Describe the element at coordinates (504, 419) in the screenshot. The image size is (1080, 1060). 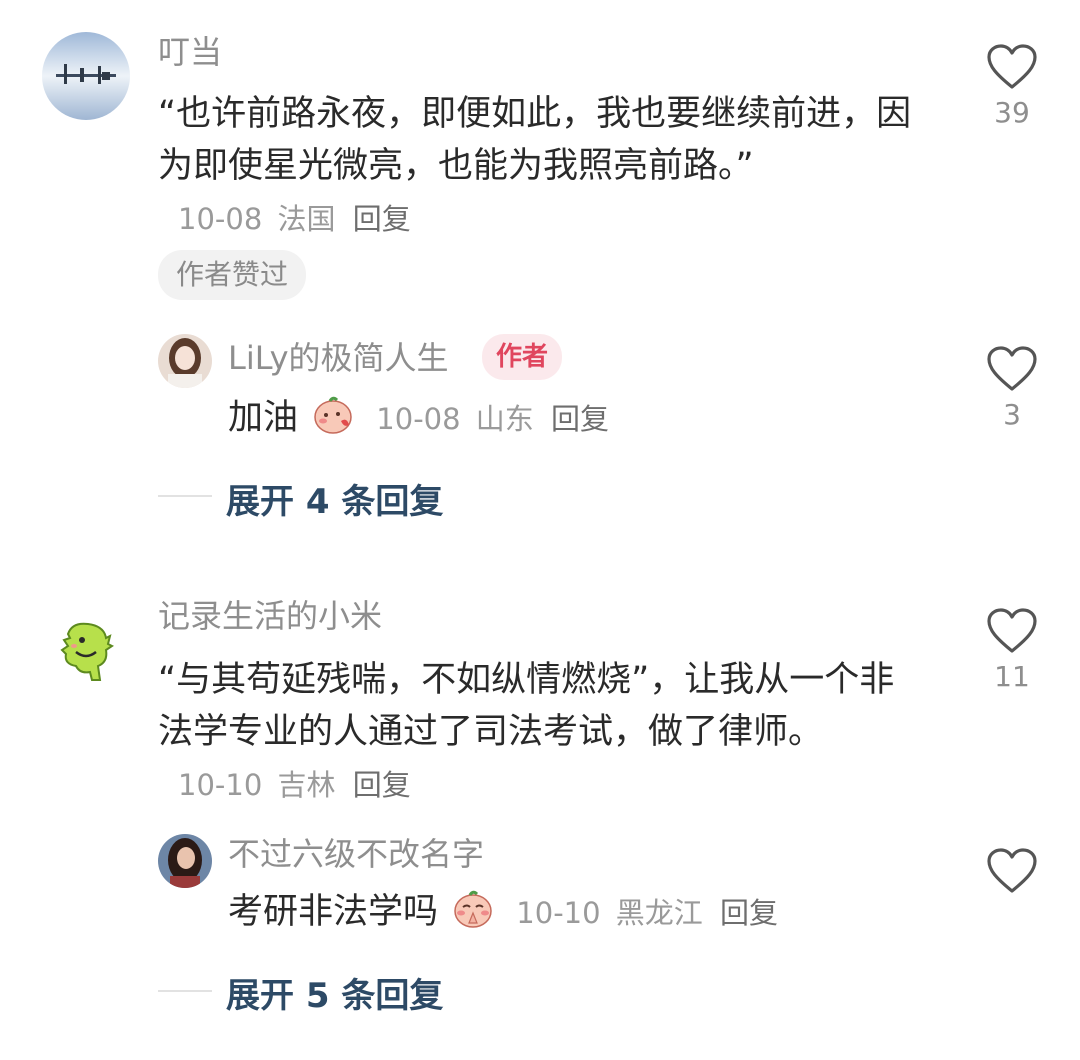
I see `reply-location: 山东` at that location.